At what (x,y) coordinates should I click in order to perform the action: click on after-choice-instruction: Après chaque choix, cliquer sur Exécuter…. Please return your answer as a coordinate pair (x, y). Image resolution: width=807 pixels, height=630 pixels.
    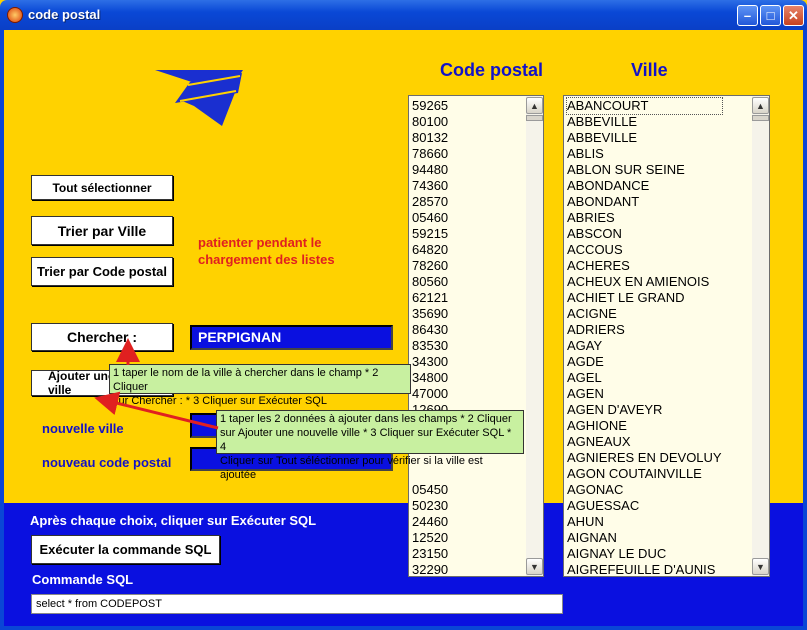
    Looking at the image, I should click on (173, 520).